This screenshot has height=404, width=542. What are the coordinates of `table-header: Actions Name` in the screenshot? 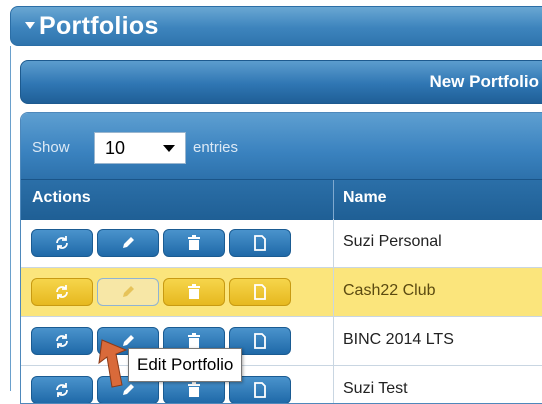 It's located at (281, 199).